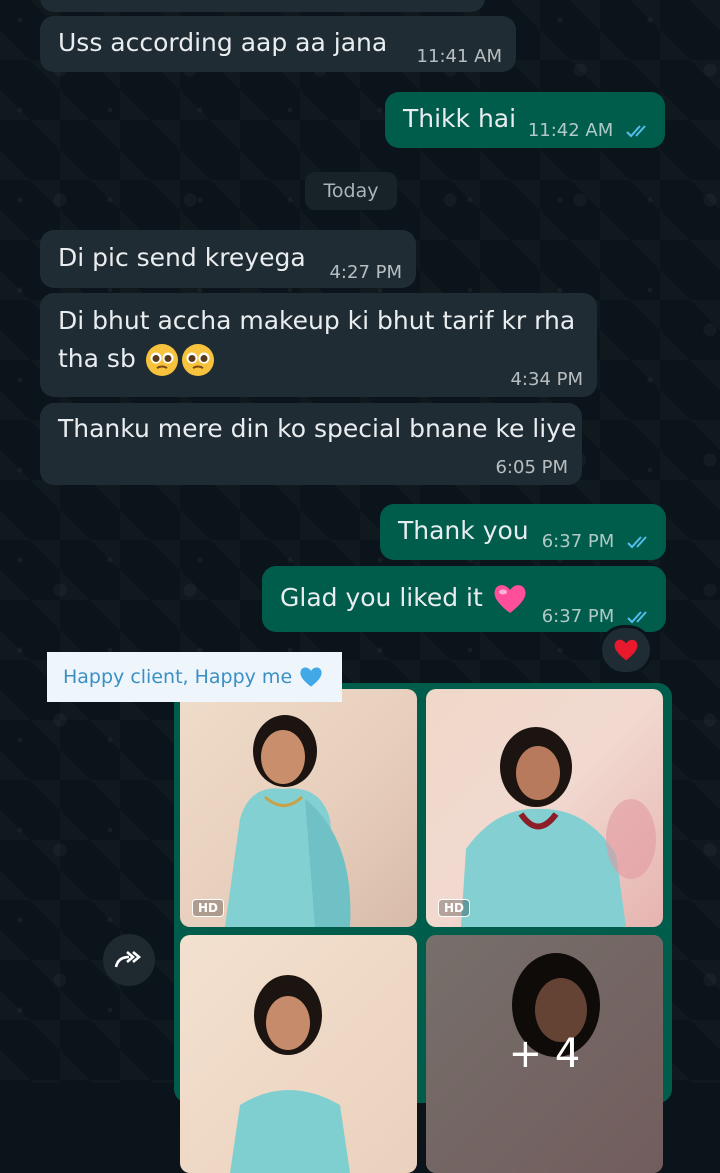 Image resolution: width=720 pixels, height=1173 pixels. I want to click on message-time: 11:41 AM, so click(459, 56).